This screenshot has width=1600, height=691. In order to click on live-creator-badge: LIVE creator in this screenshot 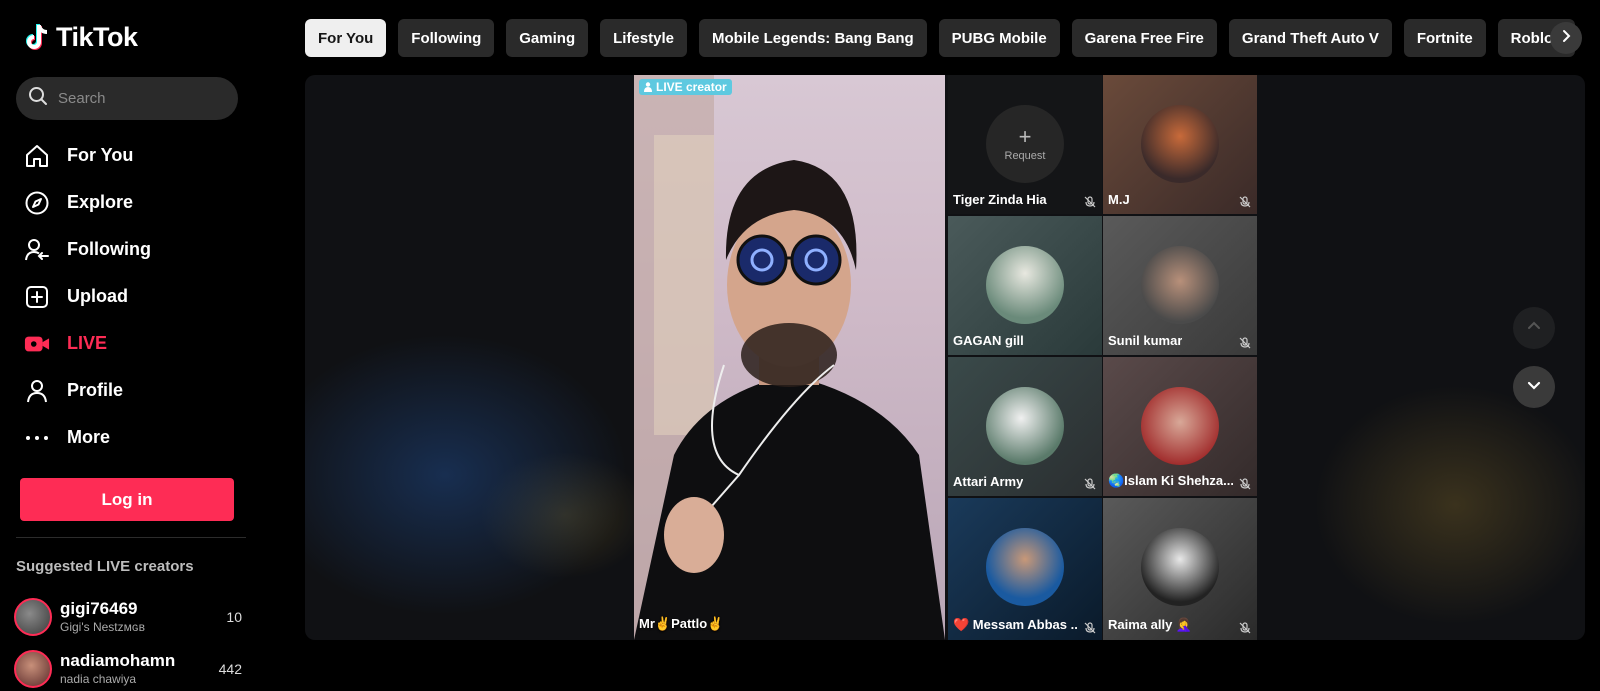, I will do `click(685, 87)`.